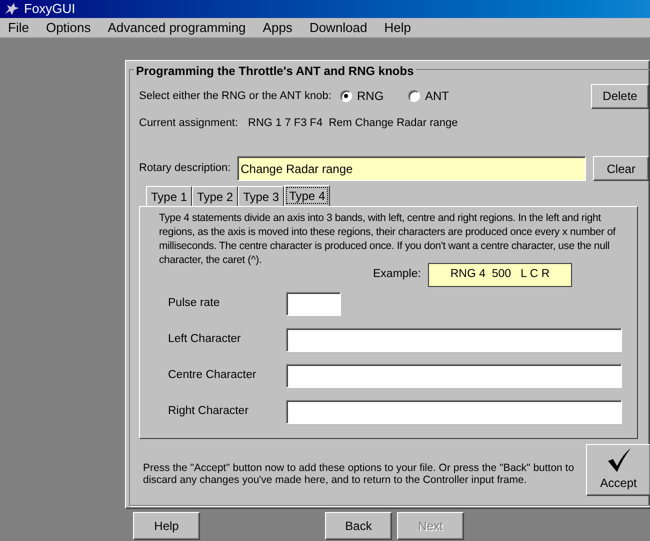 This screenshot has width=650, height=541. What do you see at coordinates (374, 96) in the screenshot?
I see `radio-option: RNG` at bounding box center [374, 96].